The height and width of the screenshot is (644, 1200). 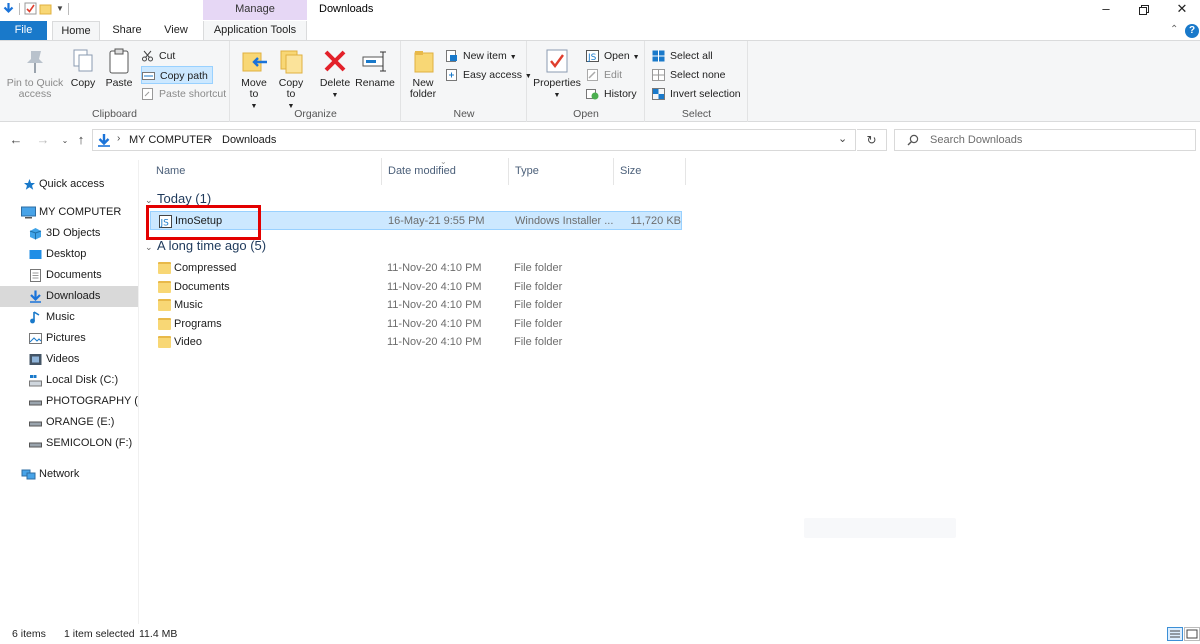 What do you see at coordinates (69, 254) in the screenshot?
I see `nav-desktop: Desktop` at bounding box center [69, 254].